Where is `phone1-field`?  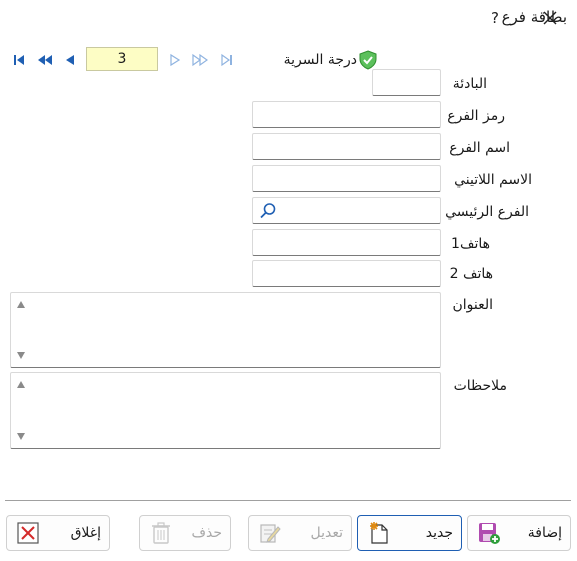
phone1-field is located at coordinates (346, 242).